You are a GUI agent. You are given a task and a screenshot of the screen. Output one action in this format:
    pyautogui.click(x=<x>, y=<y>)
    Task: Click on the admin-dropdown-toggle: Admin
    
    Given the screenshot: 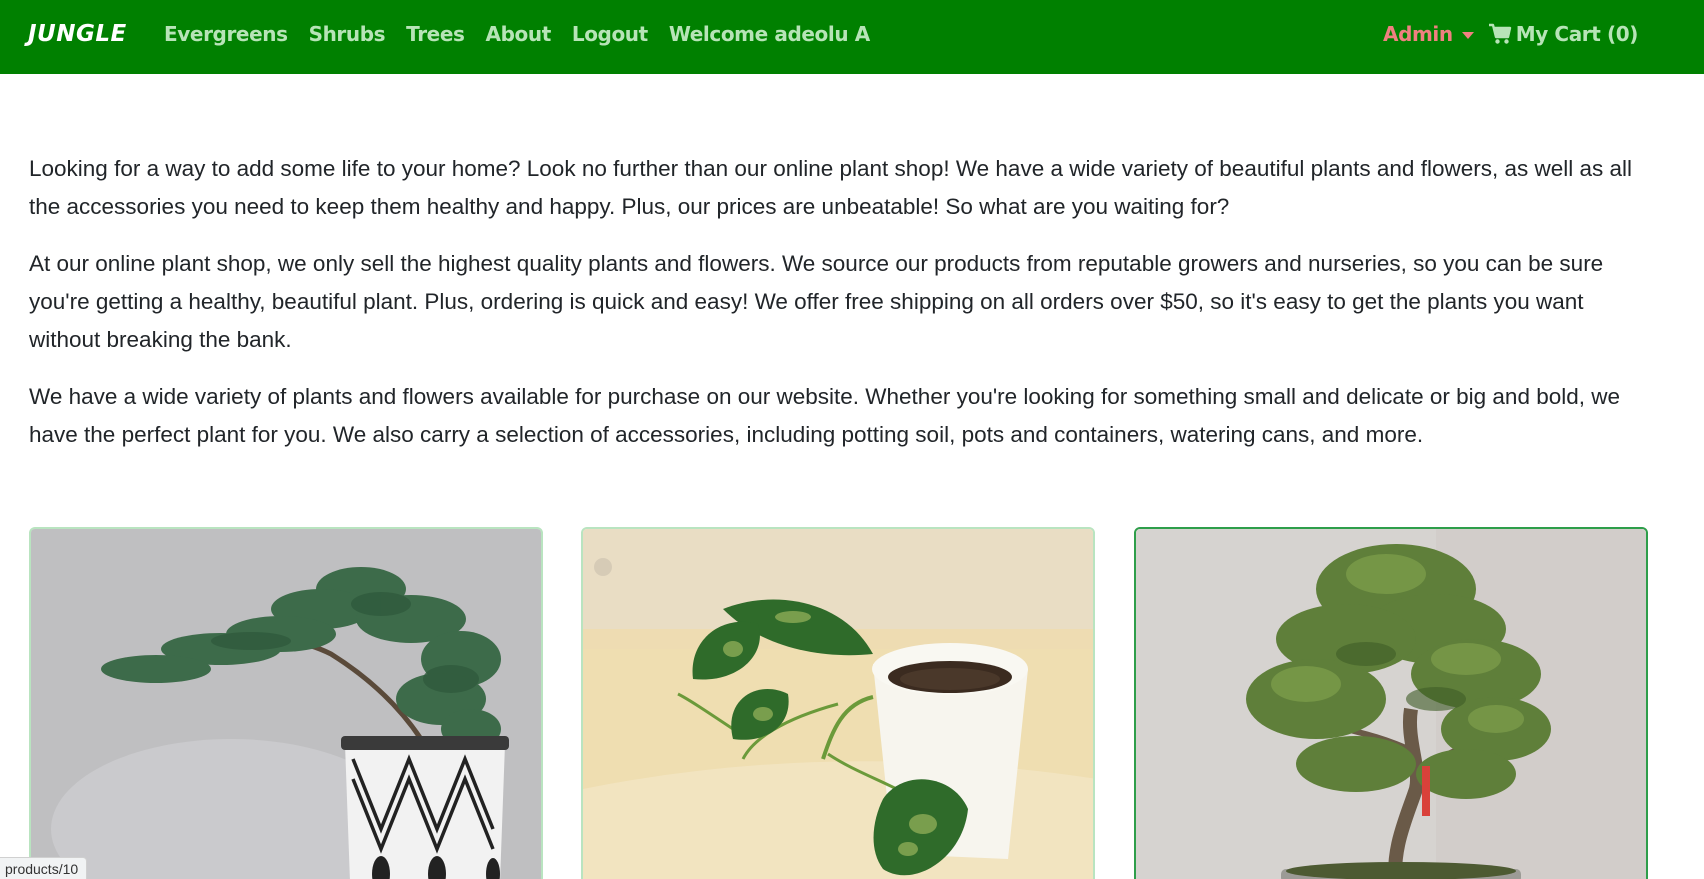 What is the action you would take?
    pyautogui.click(x=1428, y=34)
    